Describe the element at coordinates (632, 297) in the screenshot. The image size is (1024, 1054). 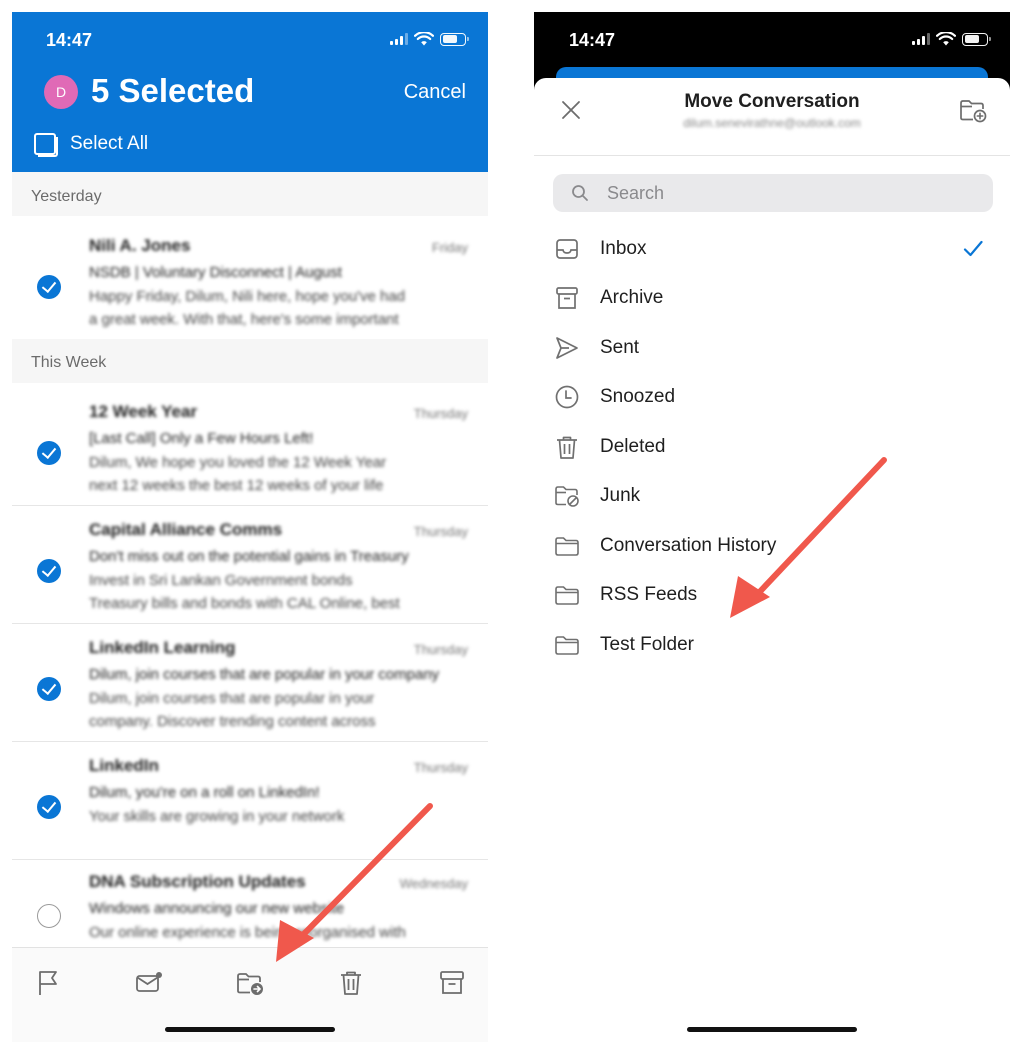
I see `folder-label: Archive` at that location.